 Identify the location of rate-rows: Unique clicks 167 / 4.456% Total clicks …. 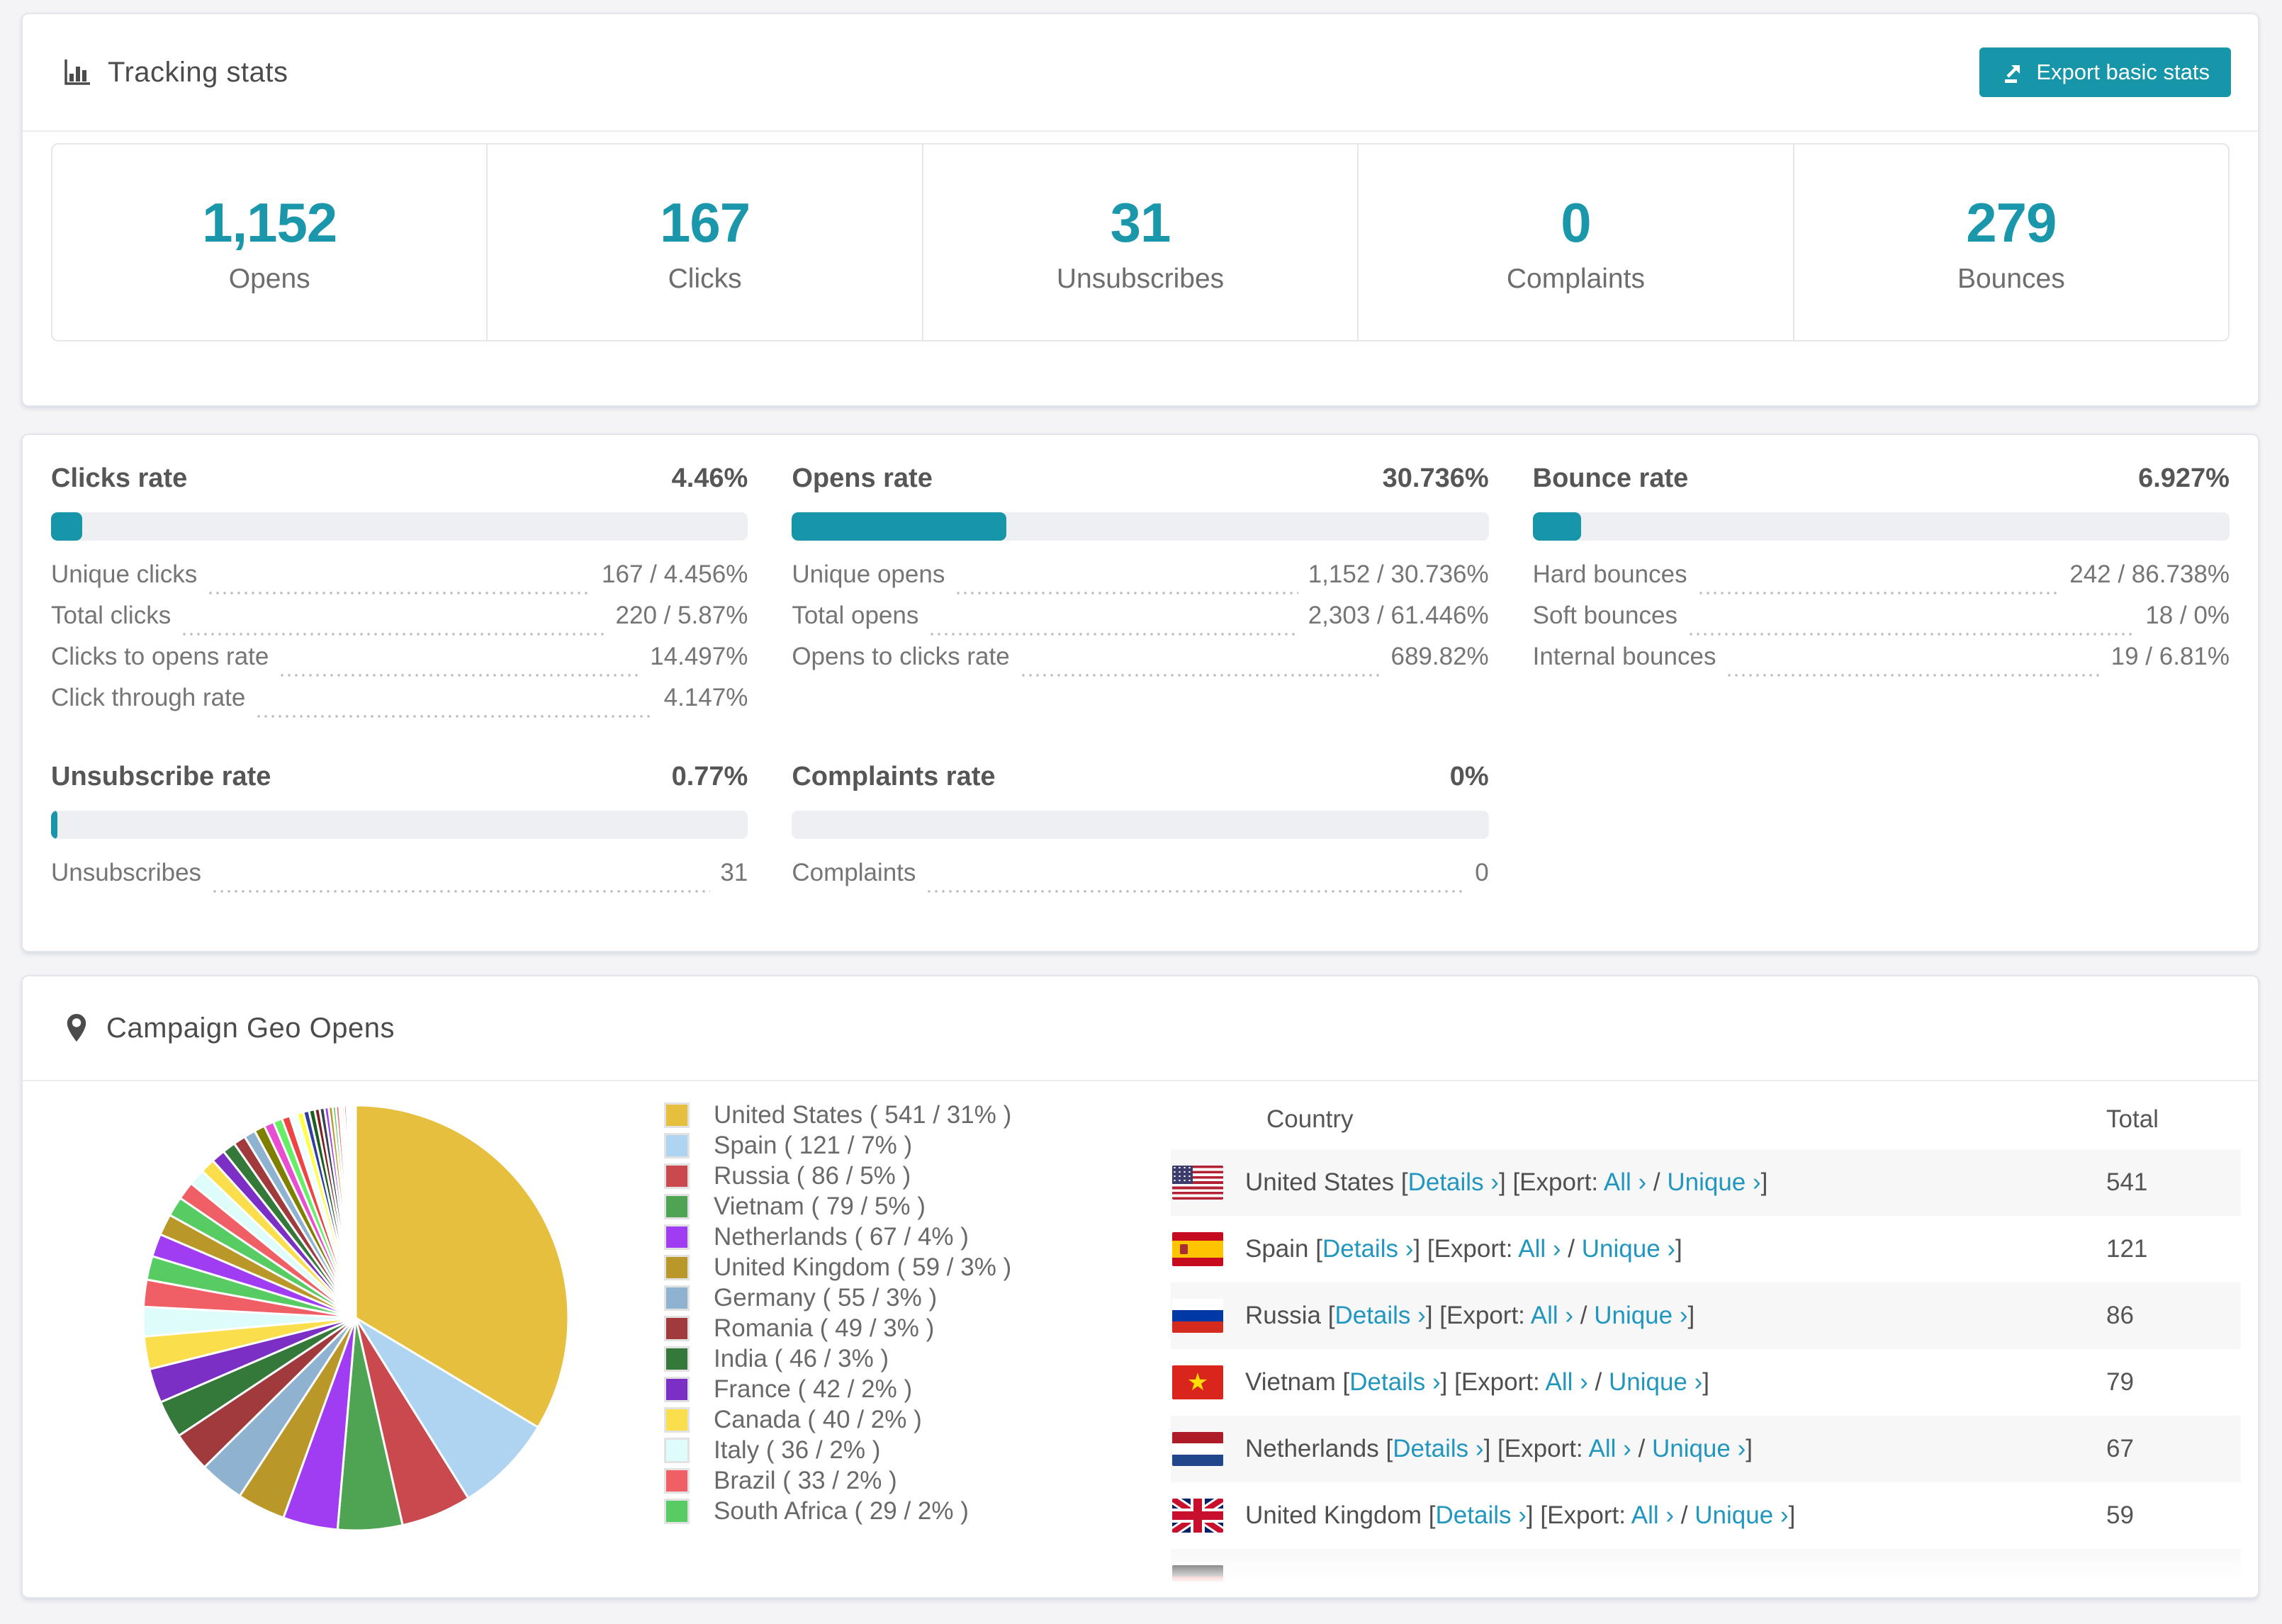
(399, 643).